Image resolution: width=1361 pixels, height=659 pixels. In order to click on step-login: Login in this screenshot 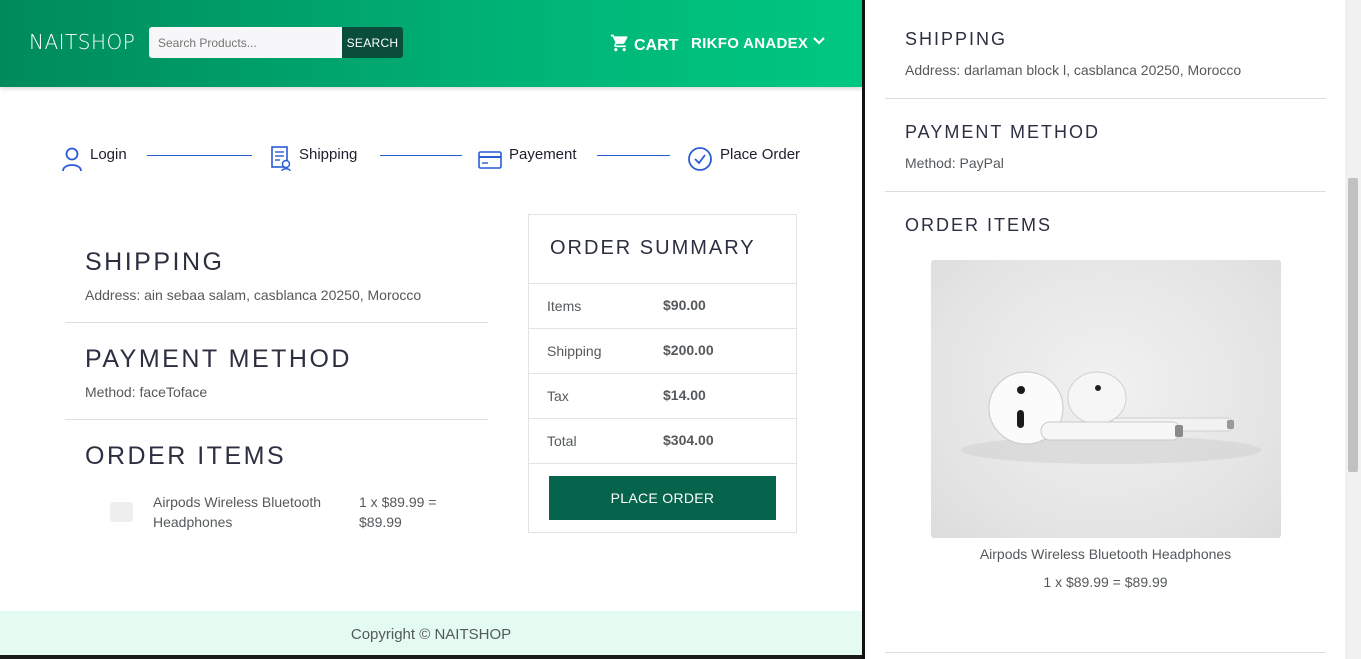, I will do `click(93, 158)`.